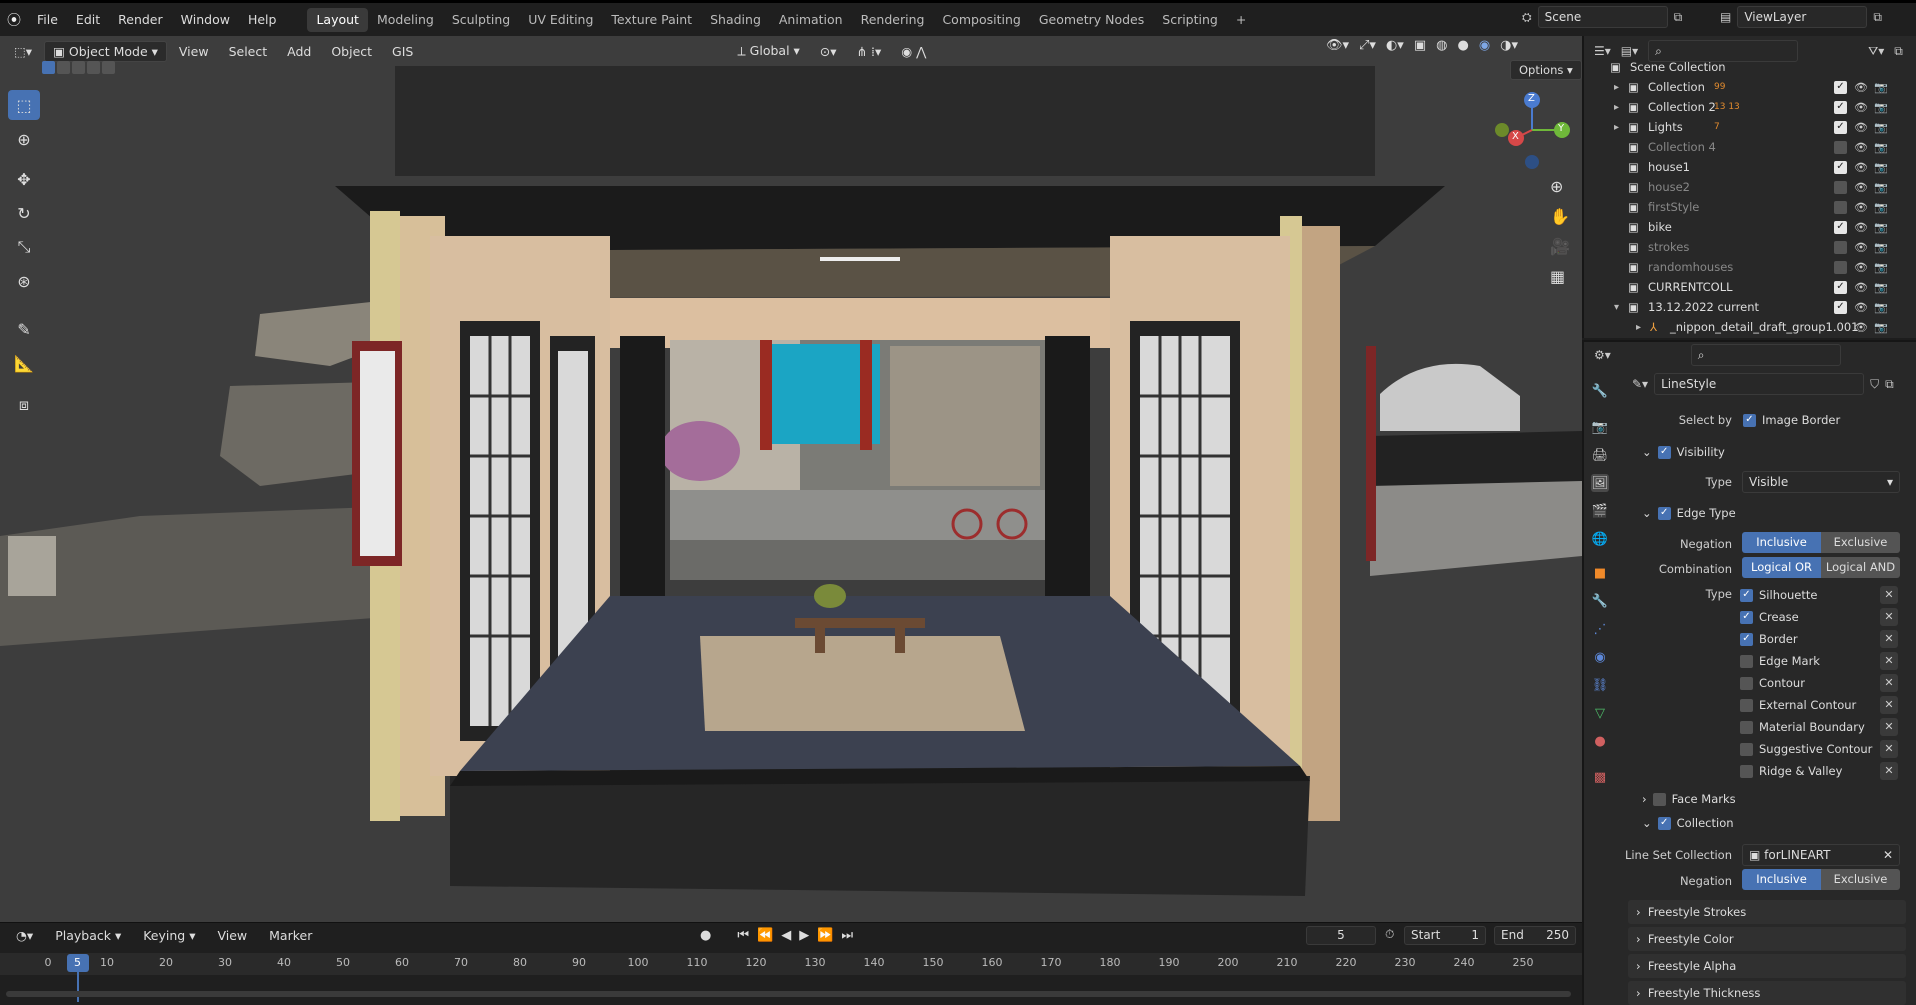  I want to click on outliner-row: ▸ ▣ Collection 2 13 13 ✓ 👁 📷, so click(1750, 107).